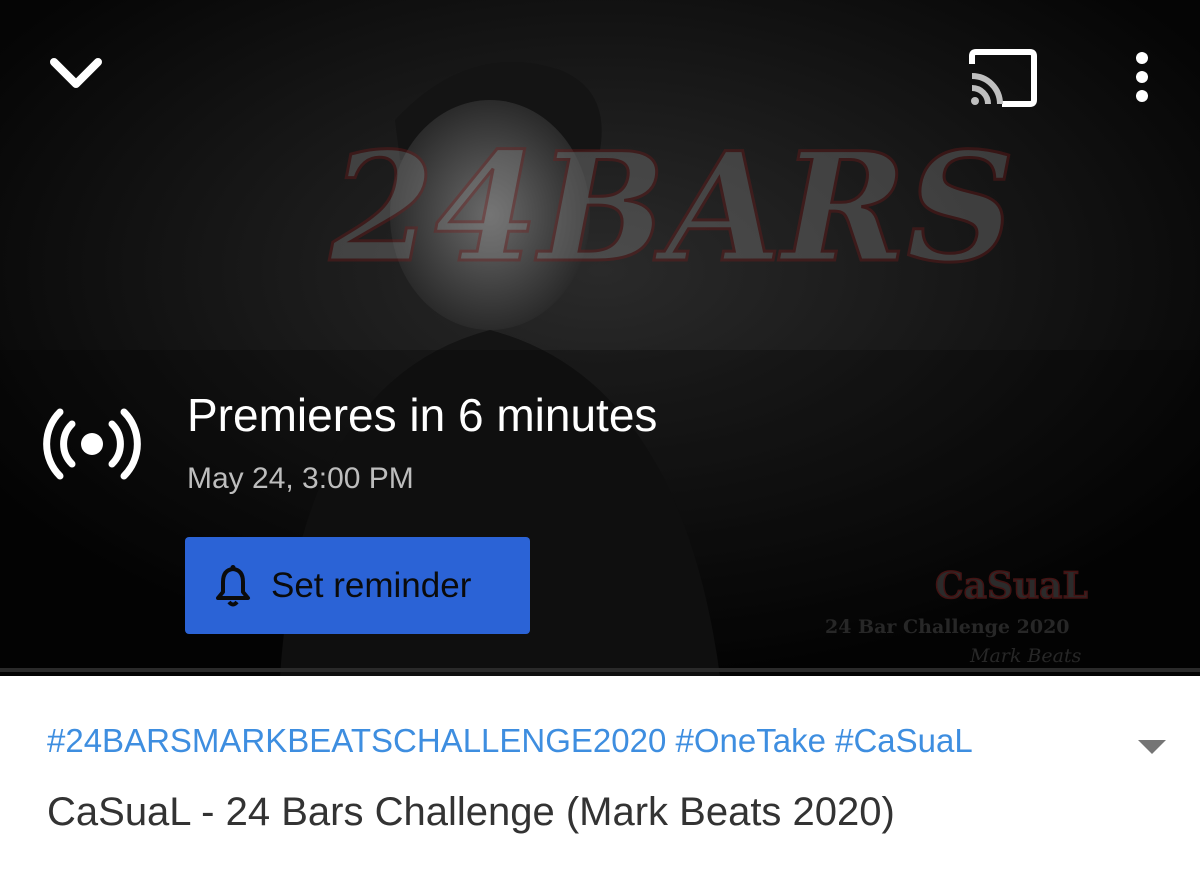 The height and width of the screenshot is (870, 1200). I want to click on bell-icon, so click(233, 585).